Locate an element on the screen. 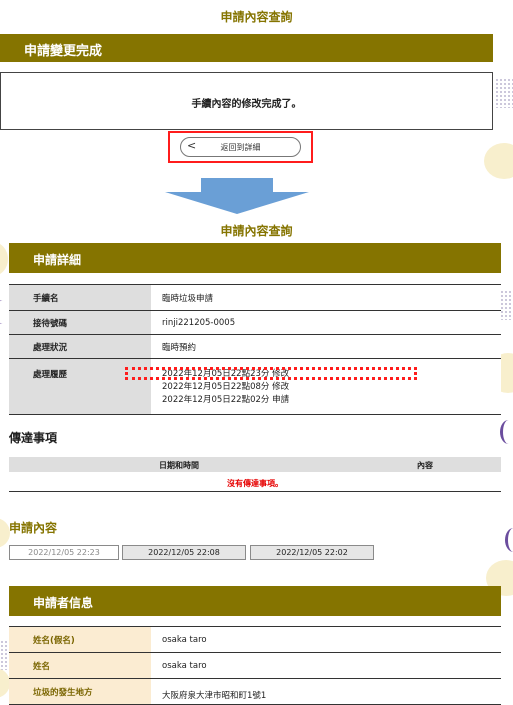  messages-table-header: 日期和時間 內容 is located at coordinates (255, 464).